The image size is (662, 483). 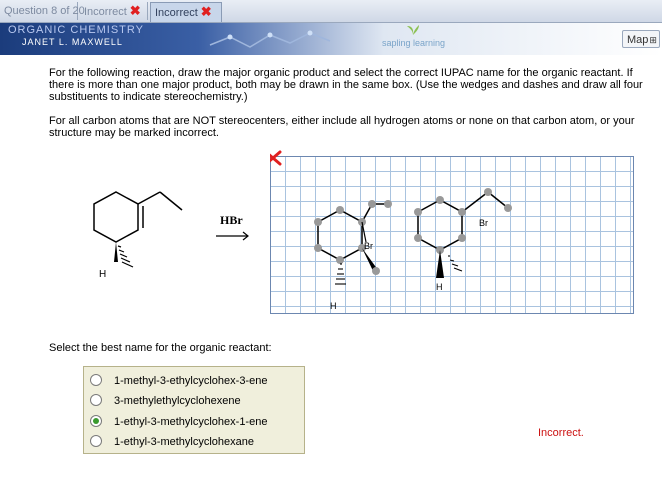 What do you see at coordinates (331, 11) in the screenshot?
I see `question-nav-bar: Question 8 of 20 Incorrect ✖ Incorrect ✖` at bounding box center [331, 11].